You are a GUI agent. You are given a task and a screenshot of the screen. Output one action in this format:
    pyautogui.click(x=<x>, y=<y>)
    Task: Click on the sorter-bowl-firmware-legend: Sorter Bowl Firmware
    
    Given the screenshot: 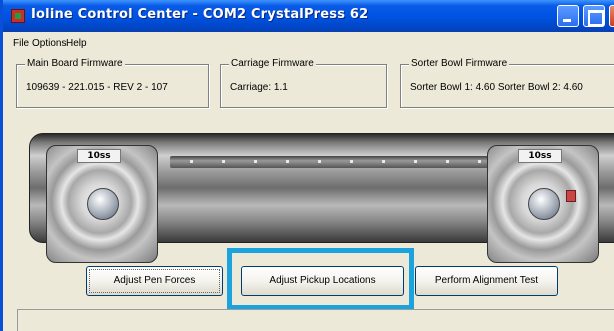 What is the action you would take?
    pyautogui.click(x=459, y=63)
    